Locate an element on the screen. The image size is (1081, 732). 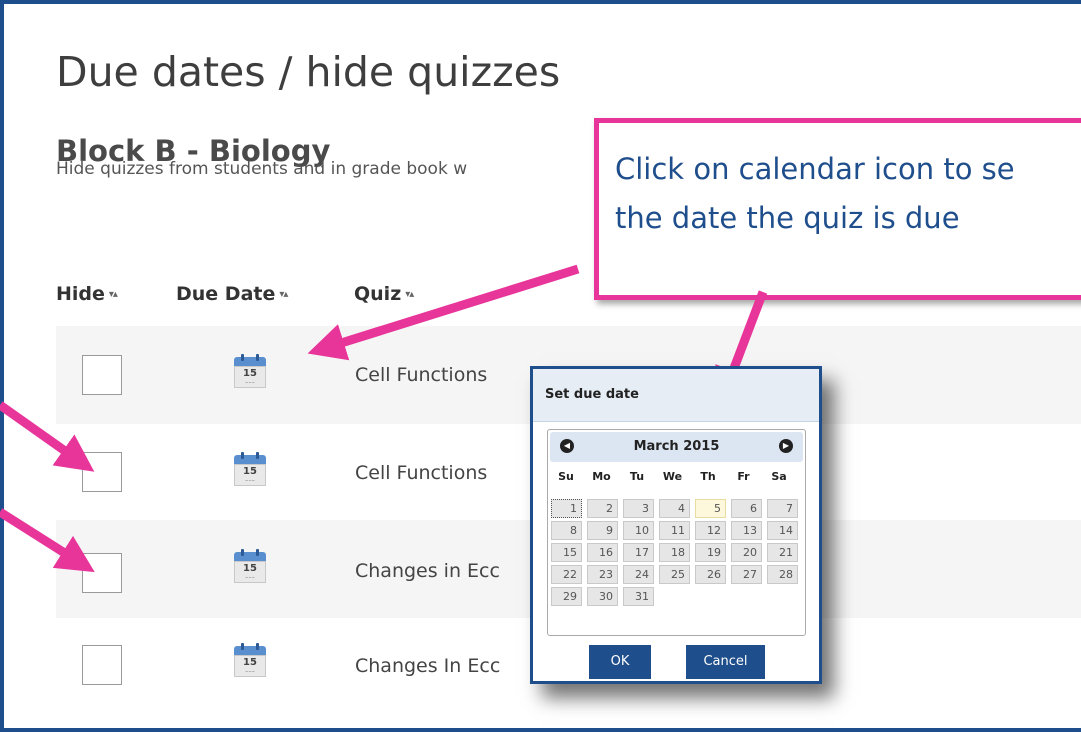
next-month-icon: ▶ is located at coordinates (786, 446).